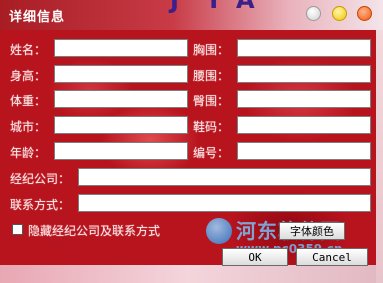 The height and width of the screenshot is (283, 383). I want to click on height-label: 身高：, so click(28, 76).